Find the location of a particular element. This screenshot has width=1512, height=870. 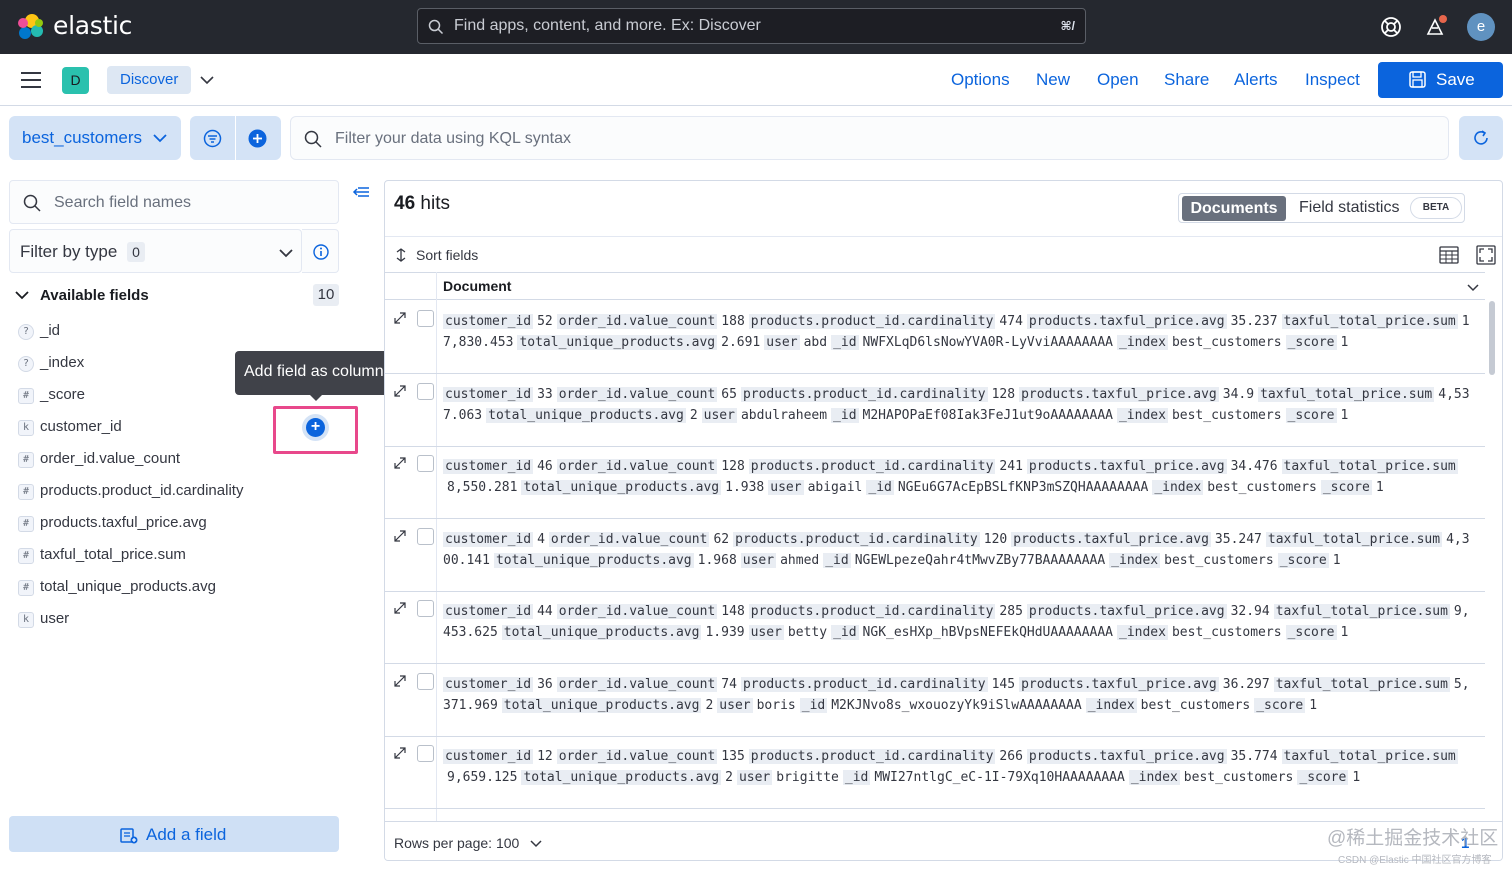

tab-documents: Documents is located at coordinates (1234, 208).